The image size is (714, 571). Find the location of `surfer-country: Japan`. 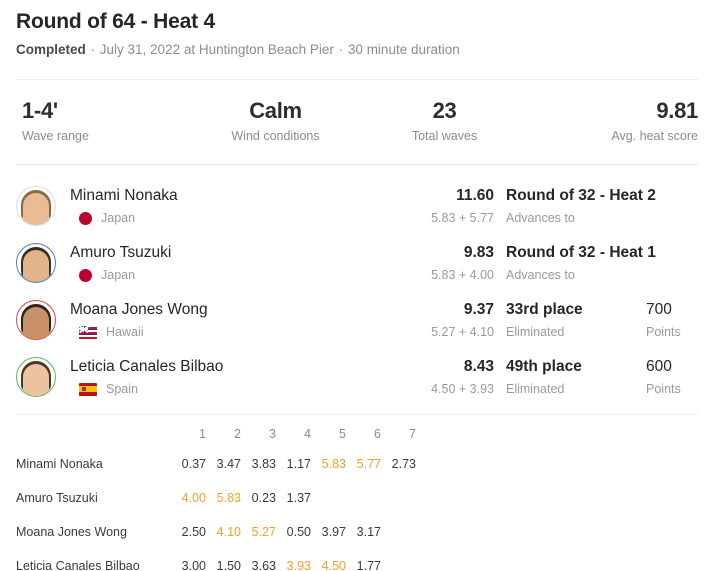

surfer-country: Japan is located at coordinates (245, 275).